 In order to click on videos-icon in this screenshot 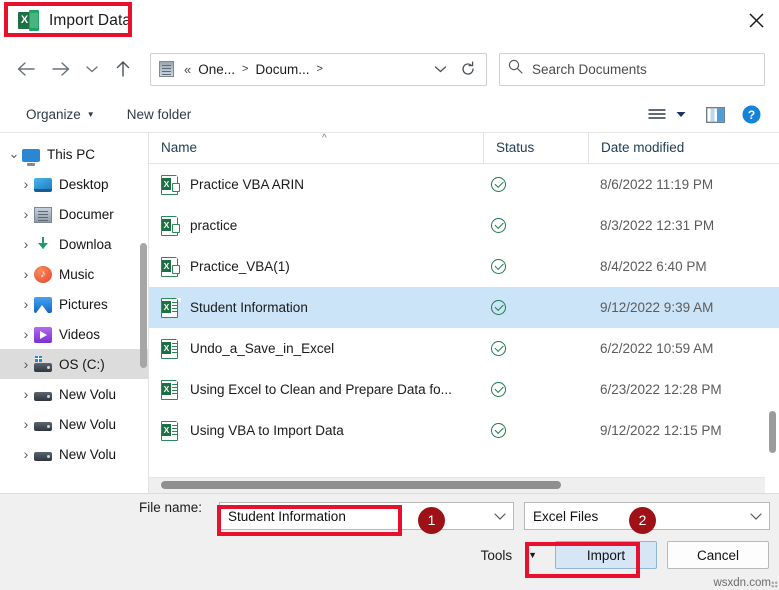, I will do `click(43, 334)`.